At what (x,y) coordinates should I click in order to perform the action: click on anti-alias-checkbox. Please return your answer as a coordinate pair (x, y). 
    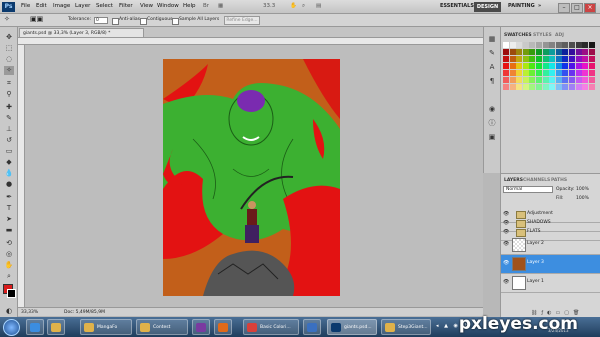
    Looking at the image, I should click on (115, 21).